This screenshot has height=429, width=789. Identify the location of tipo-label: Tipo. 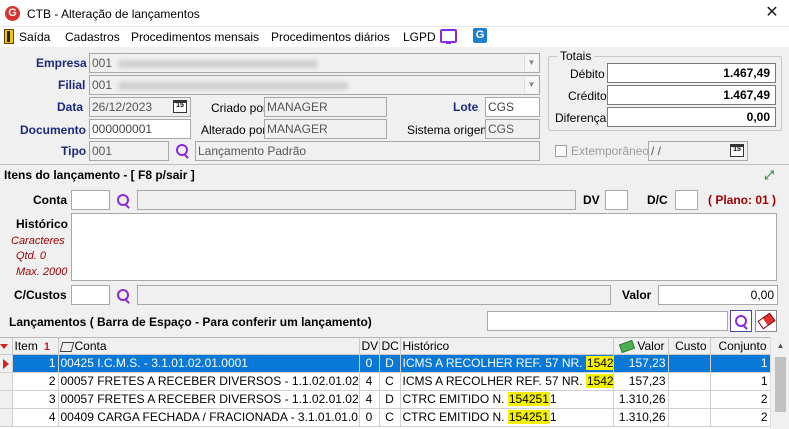
(74, 151).